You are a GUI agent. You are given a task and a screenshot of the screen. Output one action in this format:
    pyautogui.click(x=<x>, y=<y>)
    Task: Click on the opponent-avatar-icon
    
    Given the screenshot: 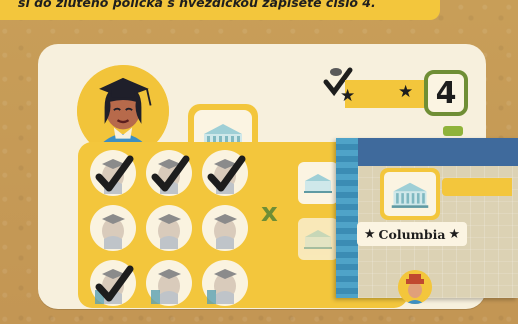 What is the action you would take?
    pyautogui.click(x=415, y=287)
    